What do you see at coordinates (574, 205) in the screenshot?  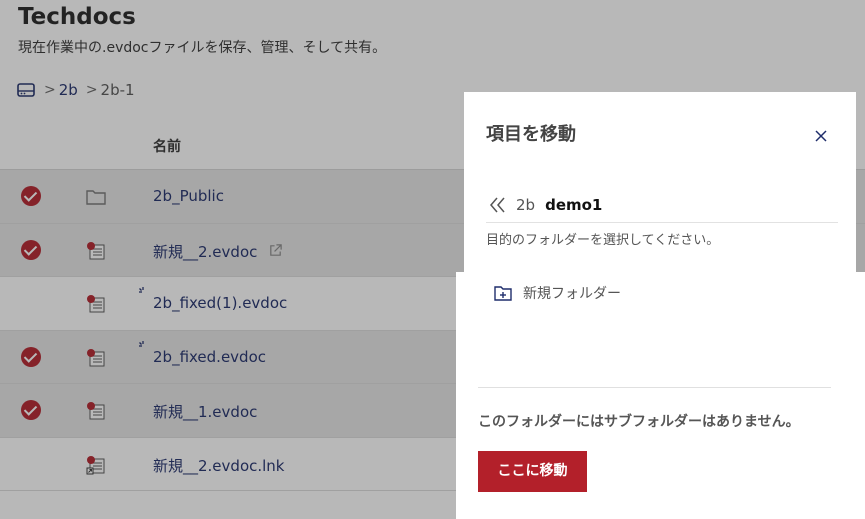 I see `dialog-path-current: demo1` at bounding box center [574, 205].